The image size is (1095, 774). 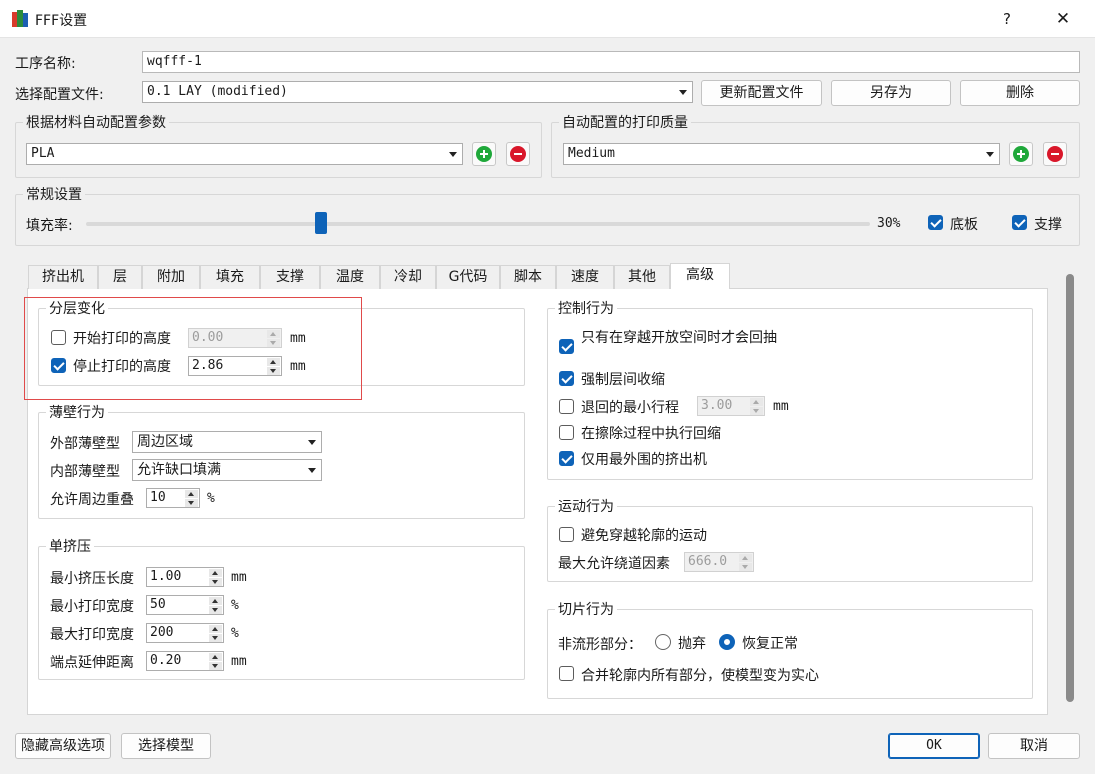 I want to click on vertical-scrollbar, so click(x=1070, y=488).